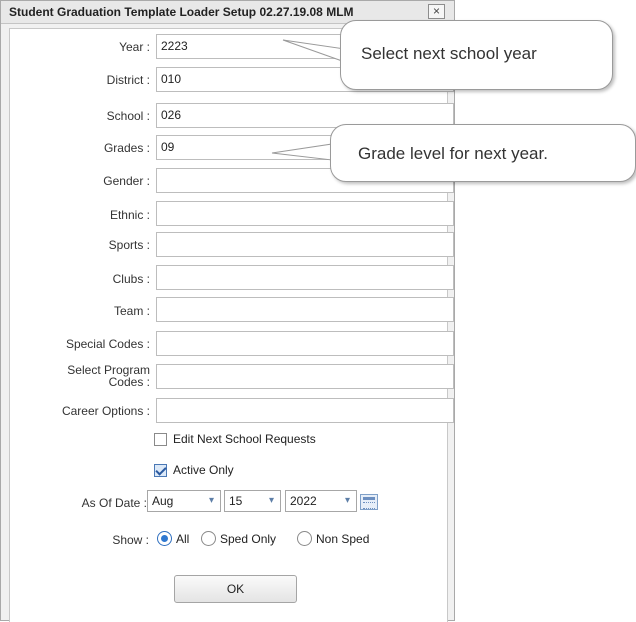  Describe the element at coordinates (308, 100) in the screenshot. I see `callout-pointers` at that location.